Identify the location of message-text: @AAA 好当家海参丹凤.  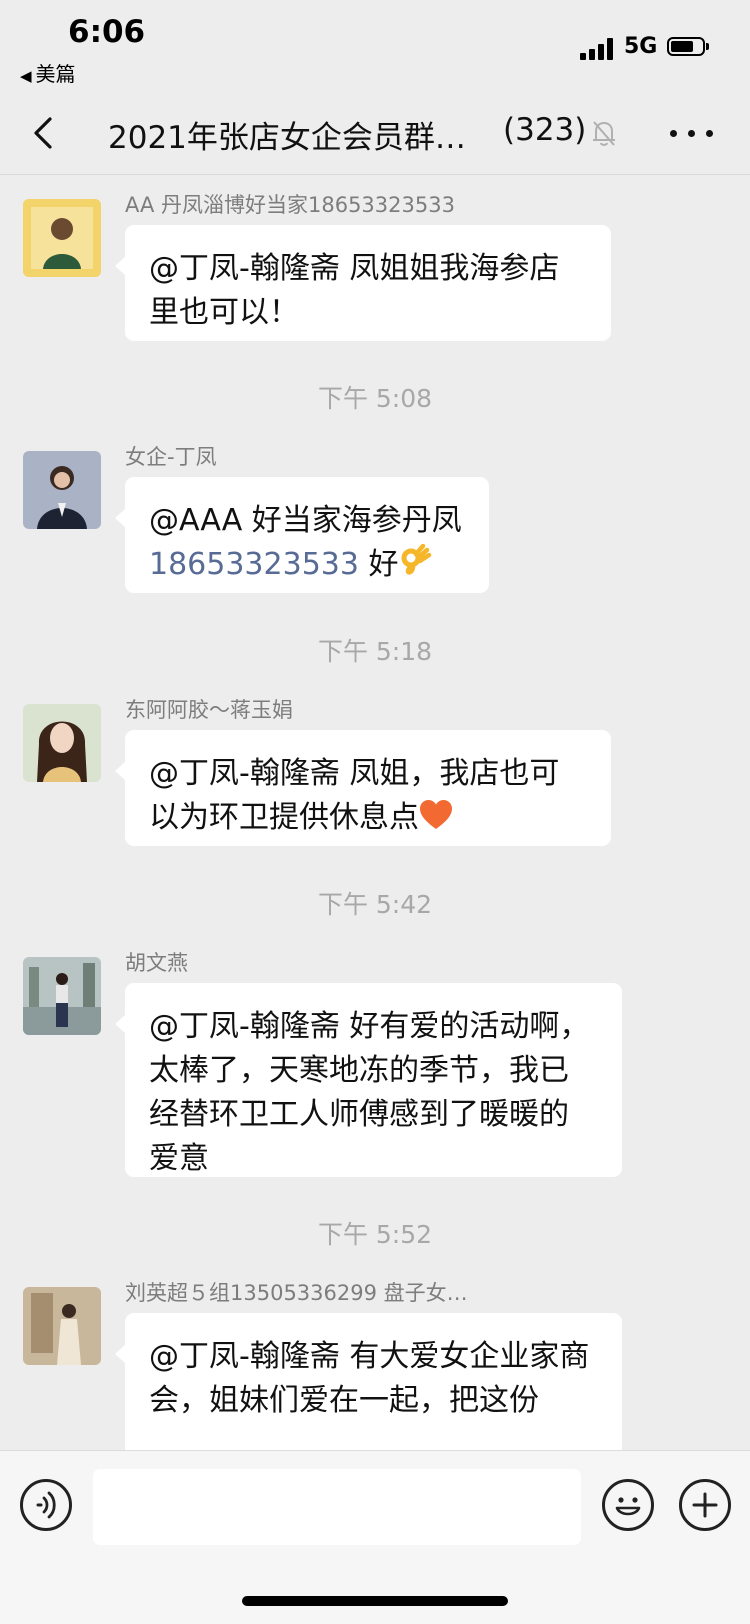
(305, 520).